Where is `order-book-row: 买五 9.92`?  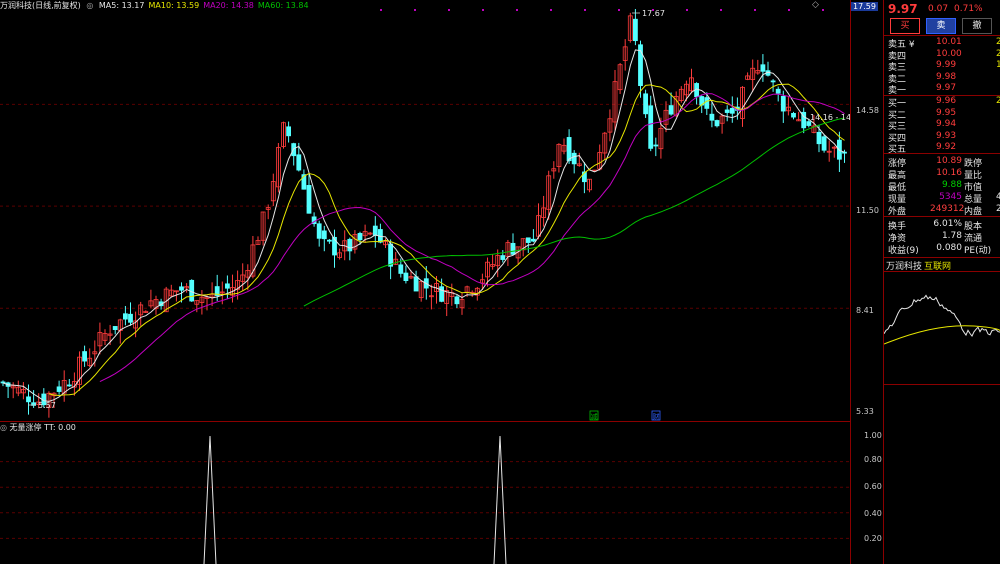
order-book-row: 买五 9.92 is located at coordinates (942, 148).